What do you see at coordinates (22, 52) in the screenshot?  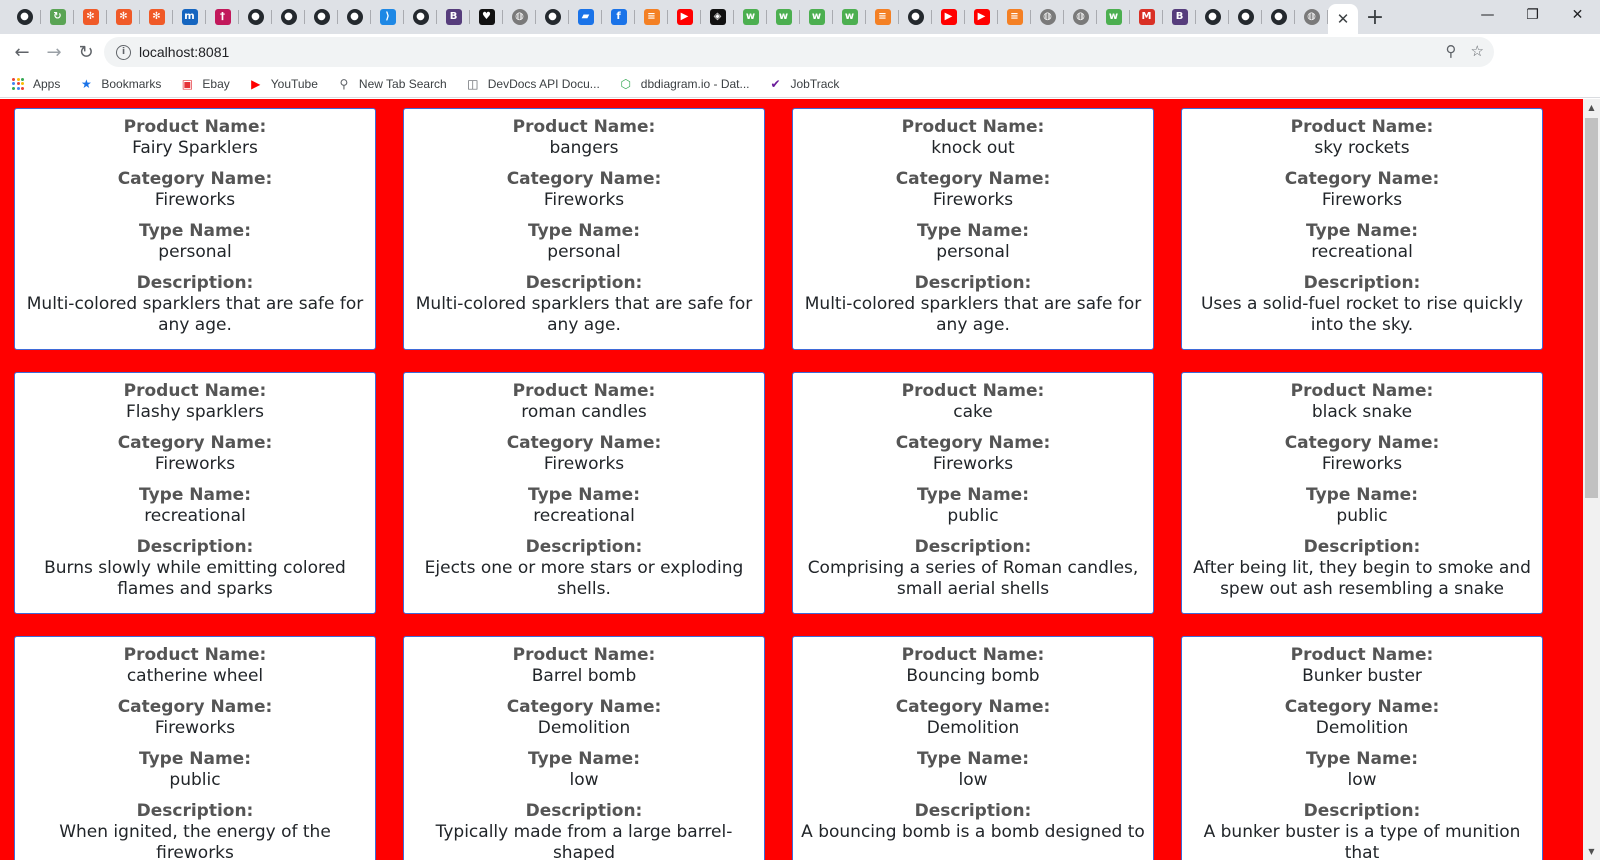 I see `back-arrow-icon: ←` at bounding box center [22, 52].